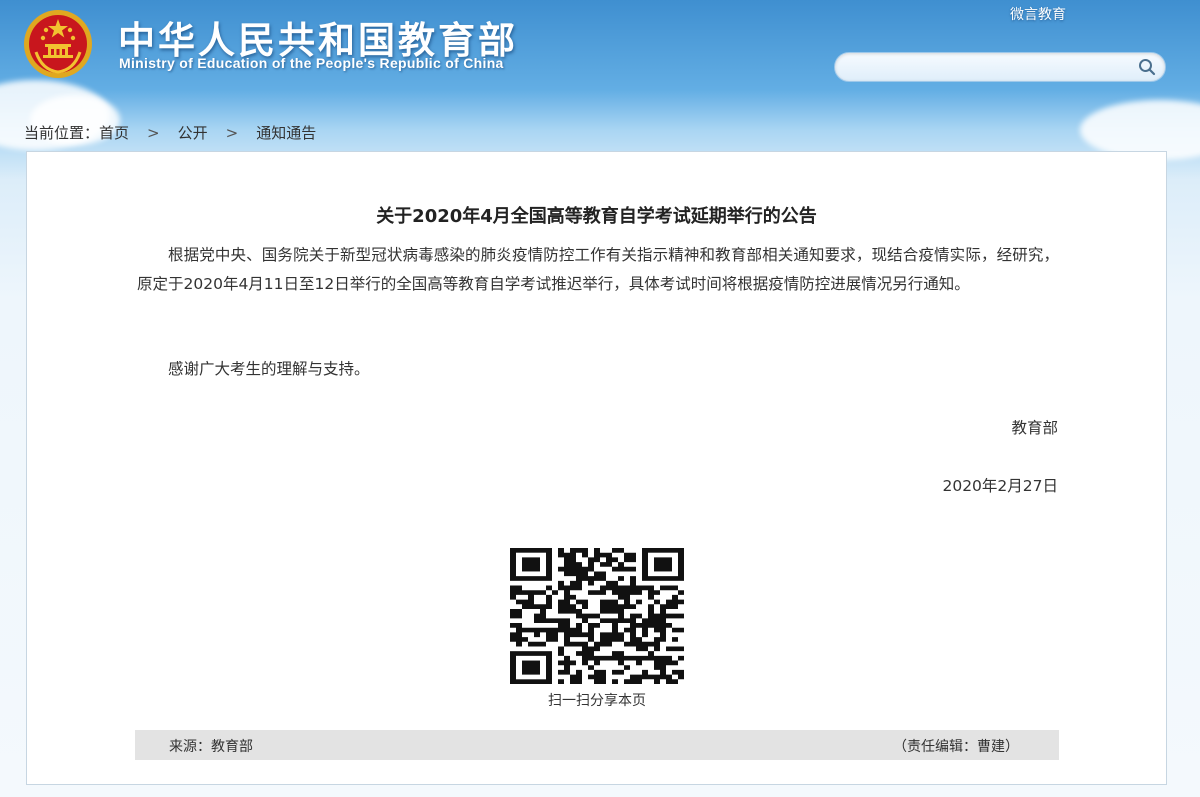 This screenshot has width=1200, height=797. Describe the element at coordinates (211, 747) in the screenshot. I see `article-source: 来源：教育部` at that location.